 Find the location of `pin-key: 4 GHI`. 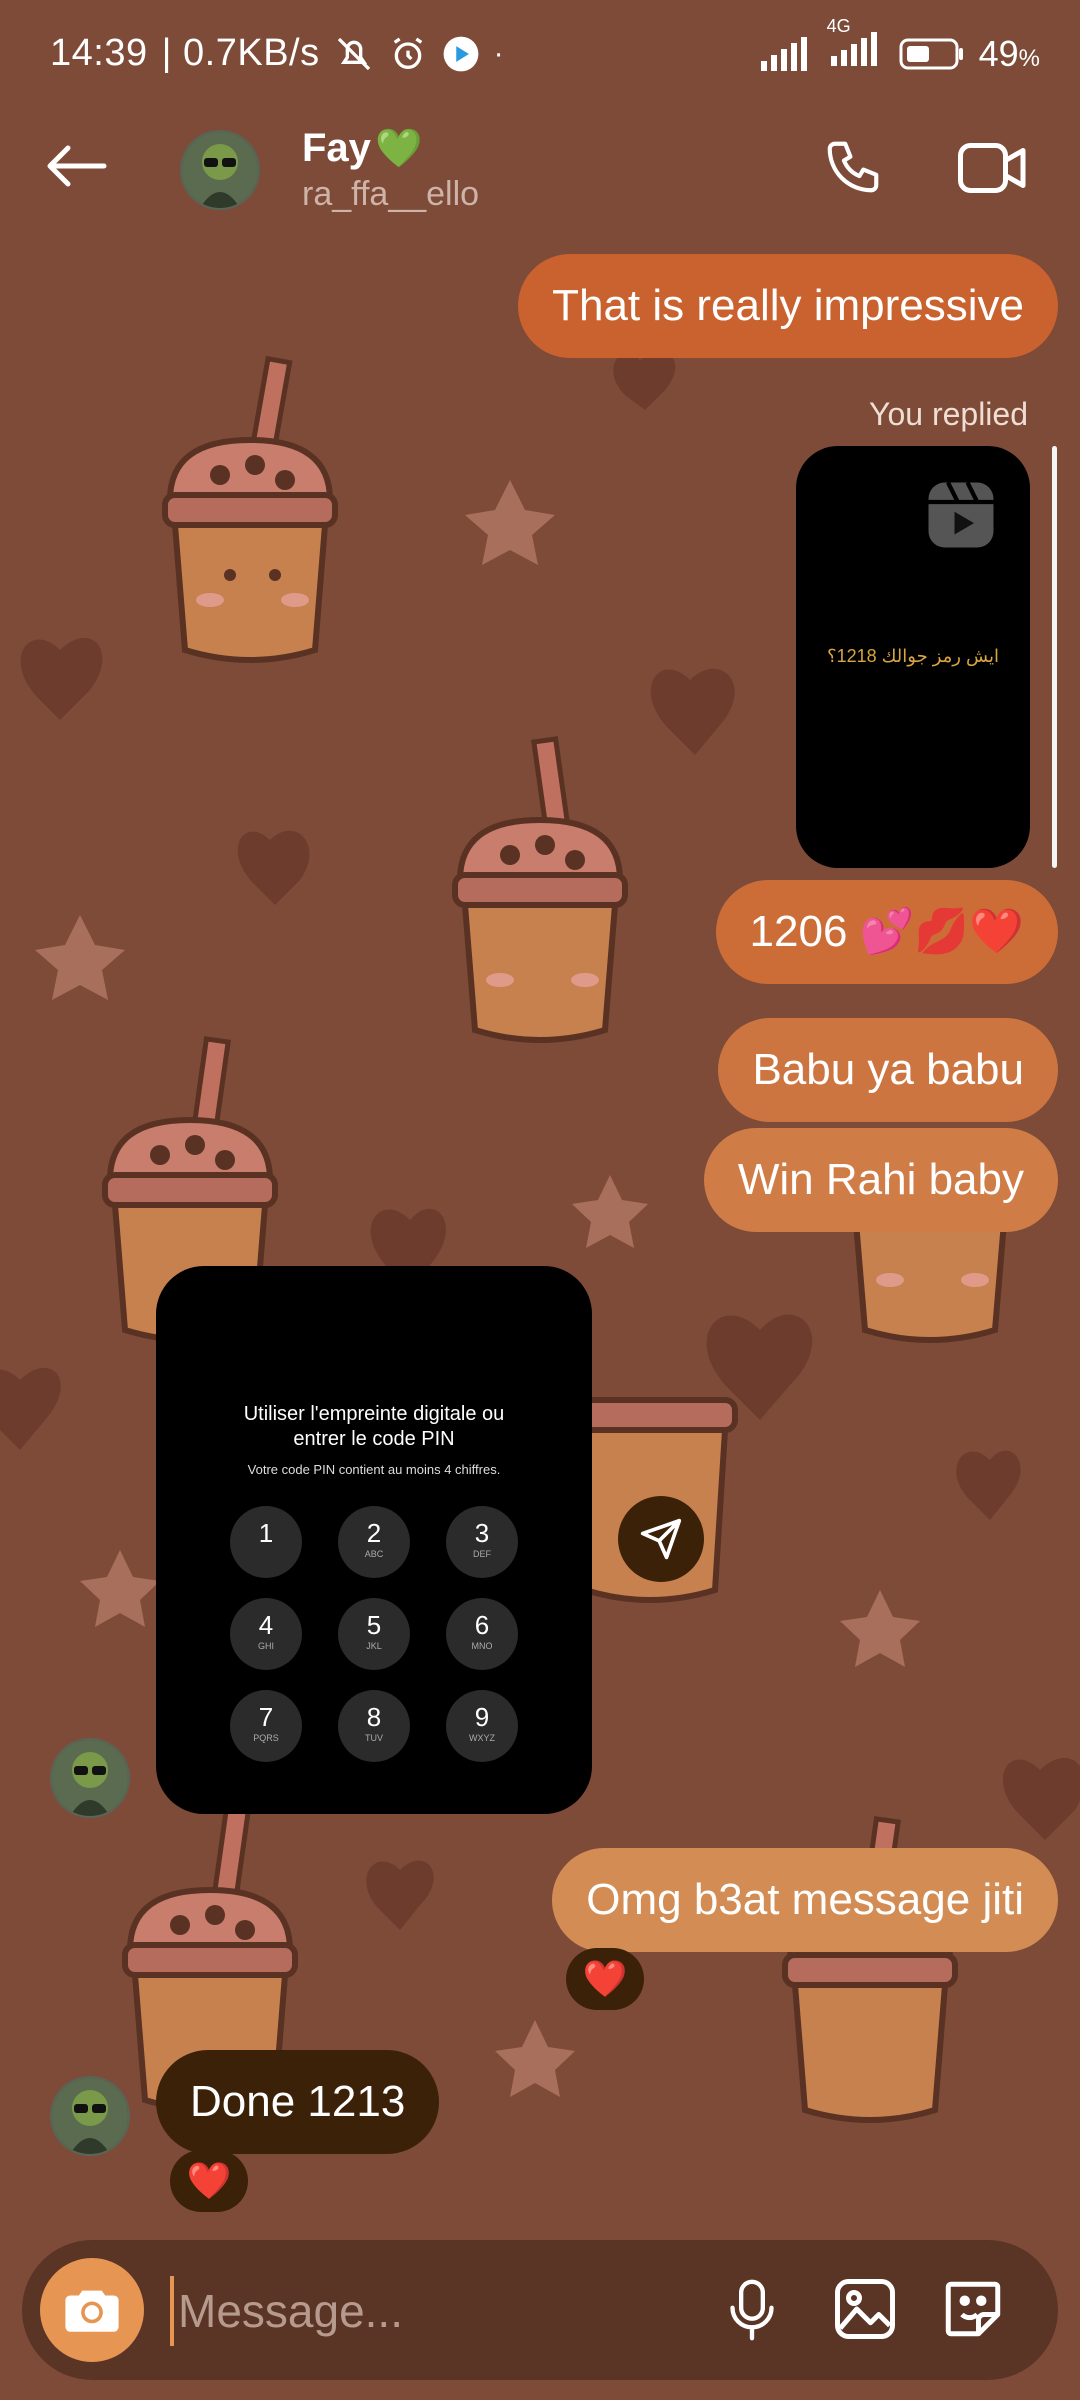

pin-key: 4 GHI is located at coordinates (266, 1634).